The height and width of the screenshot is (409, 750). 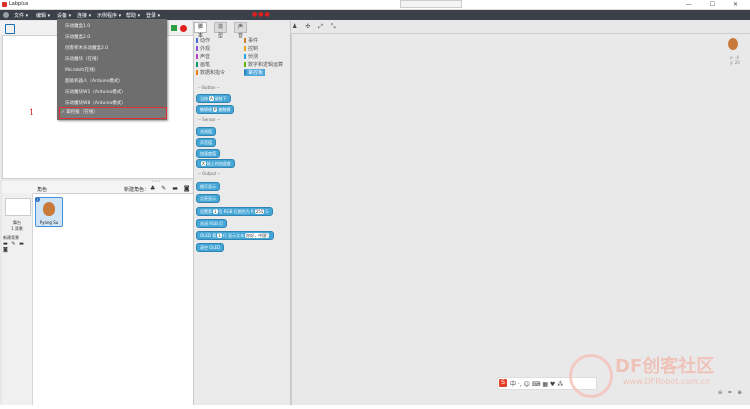 What do you see at coordinates (203, 40) in the screenshot?
I see `category-motion: 动作` at bounding box center [203, 40].